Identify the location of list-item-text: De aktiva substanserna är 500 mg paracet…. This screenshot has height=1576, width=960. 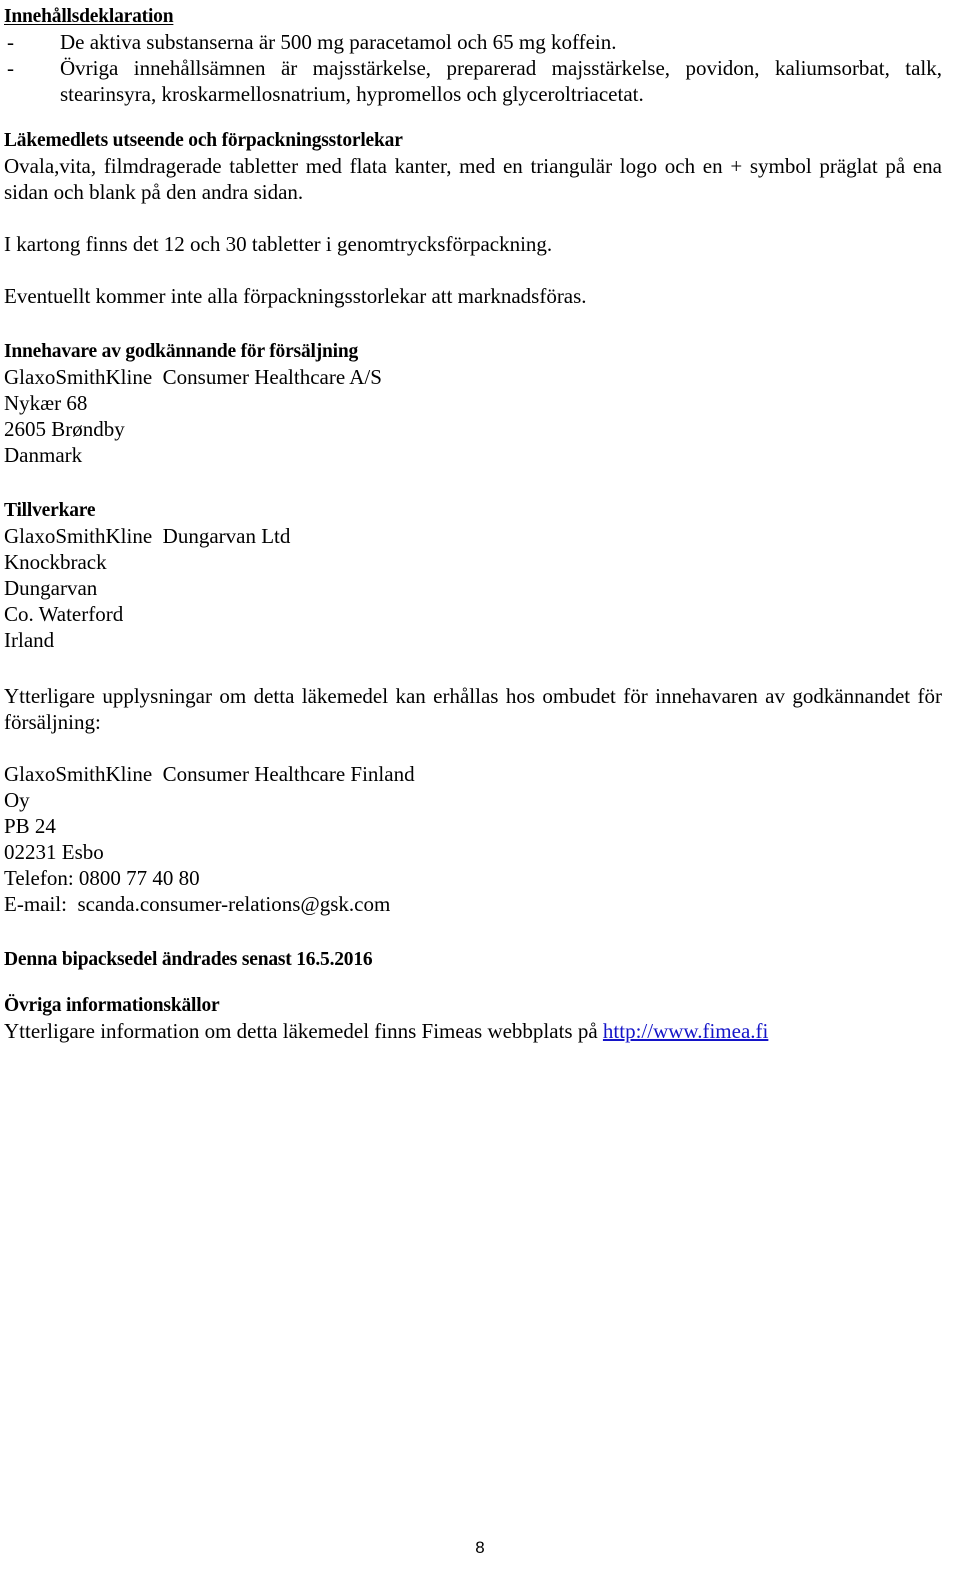
(338, 42).